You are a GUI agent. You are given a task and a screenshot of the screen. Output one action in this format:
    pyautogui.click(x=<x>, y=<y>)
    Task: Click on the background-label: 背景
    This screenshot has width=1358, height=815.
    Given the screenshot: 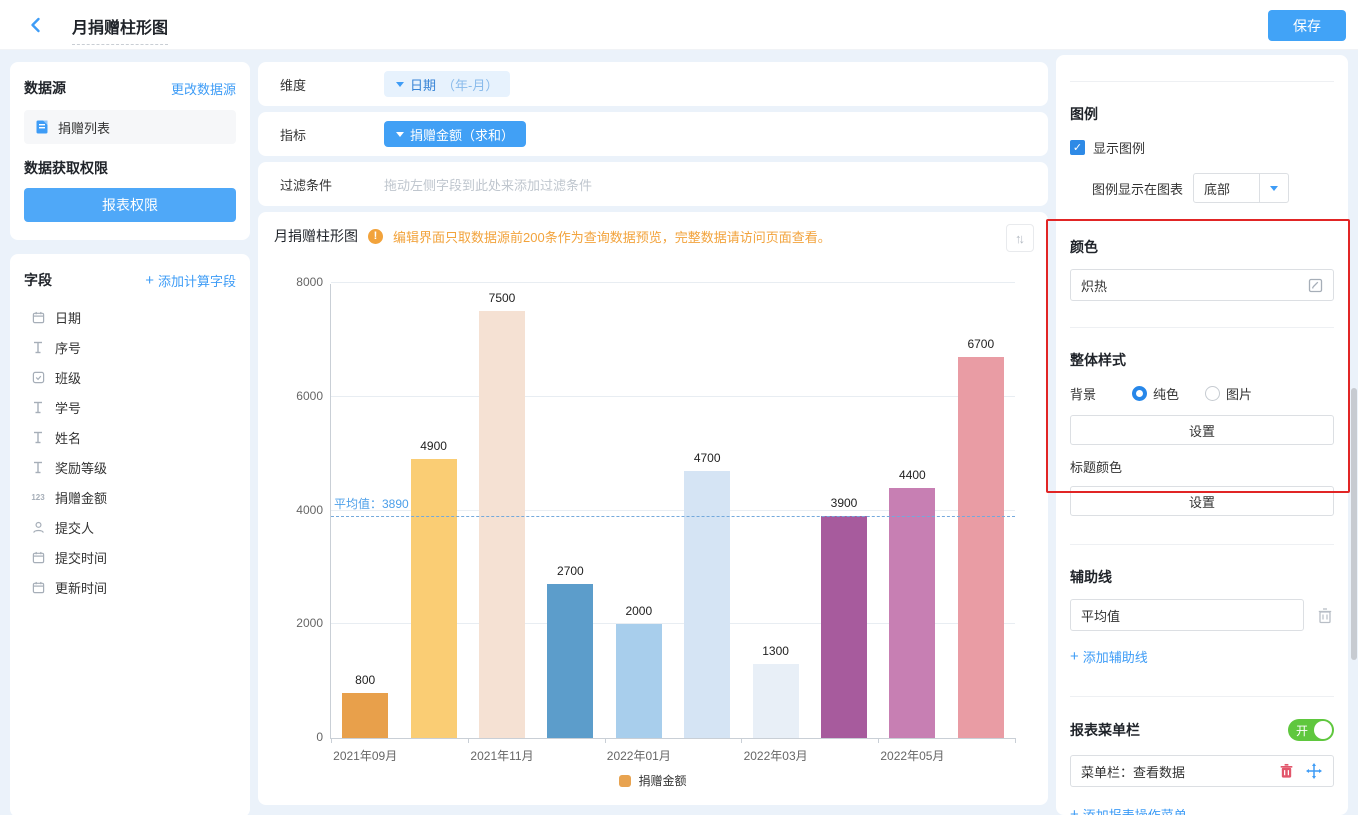 What is the action you would take?
    pyautogui.click(x=1083, y=394)
    